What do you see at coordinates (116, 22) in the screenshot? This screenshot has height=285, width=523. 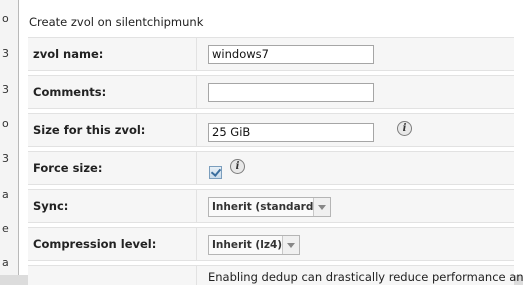 I see `dialog-title: Create zvol on silentchipmunk` at bounding box center [116, 22].